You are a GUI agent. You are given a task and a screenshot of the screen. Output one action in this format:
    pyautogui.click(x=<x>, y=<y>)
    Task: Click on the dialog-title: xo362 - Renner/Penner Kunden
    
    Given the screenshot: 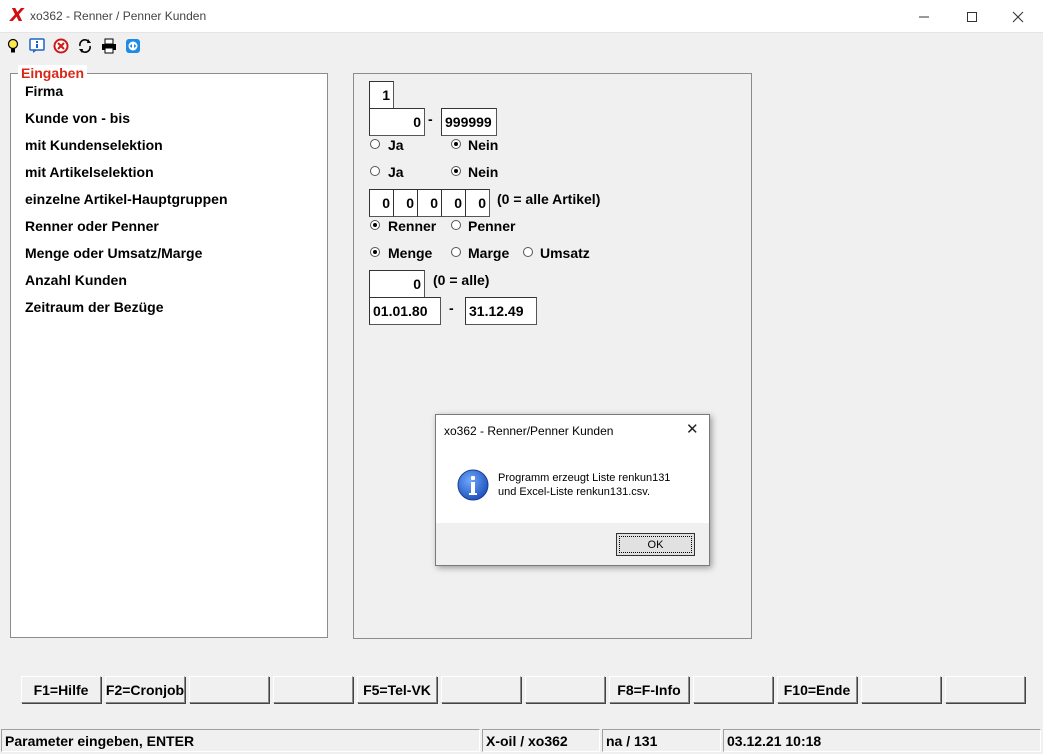 What is the action you would take?
    pyautogui.click(x=529, y=431)
    